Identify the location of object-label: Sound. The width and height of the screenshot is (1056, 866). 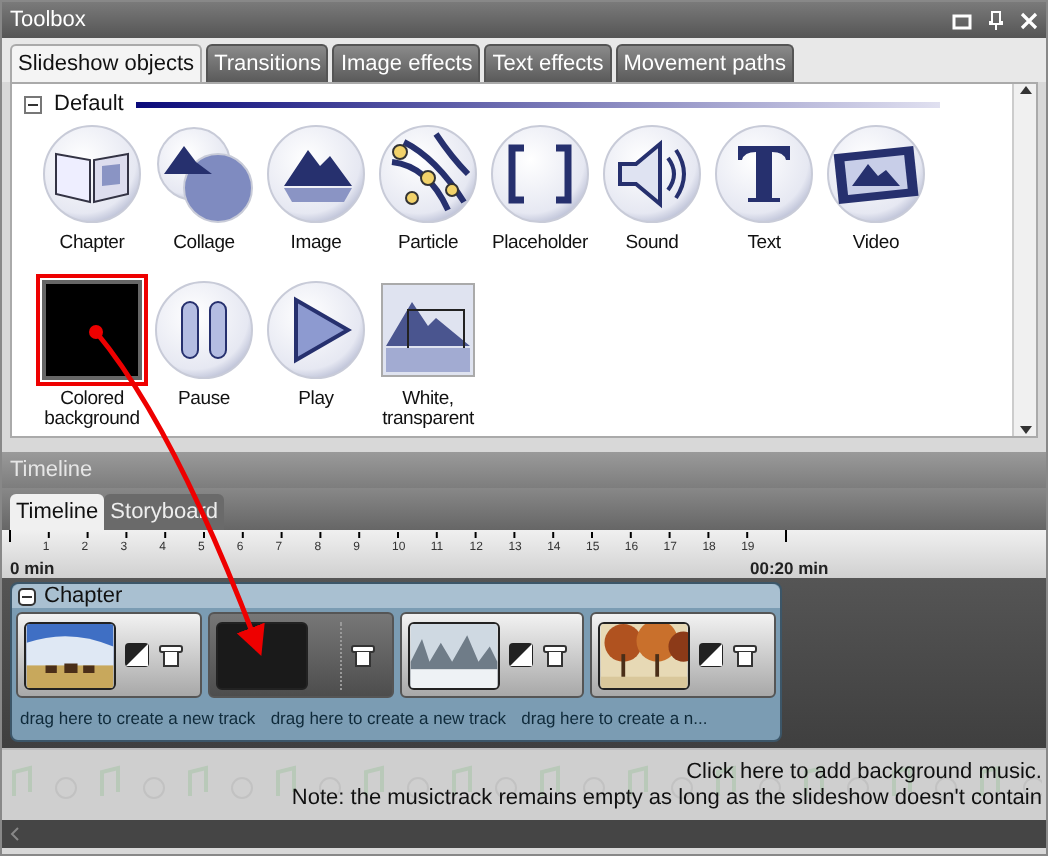
(652, 244).